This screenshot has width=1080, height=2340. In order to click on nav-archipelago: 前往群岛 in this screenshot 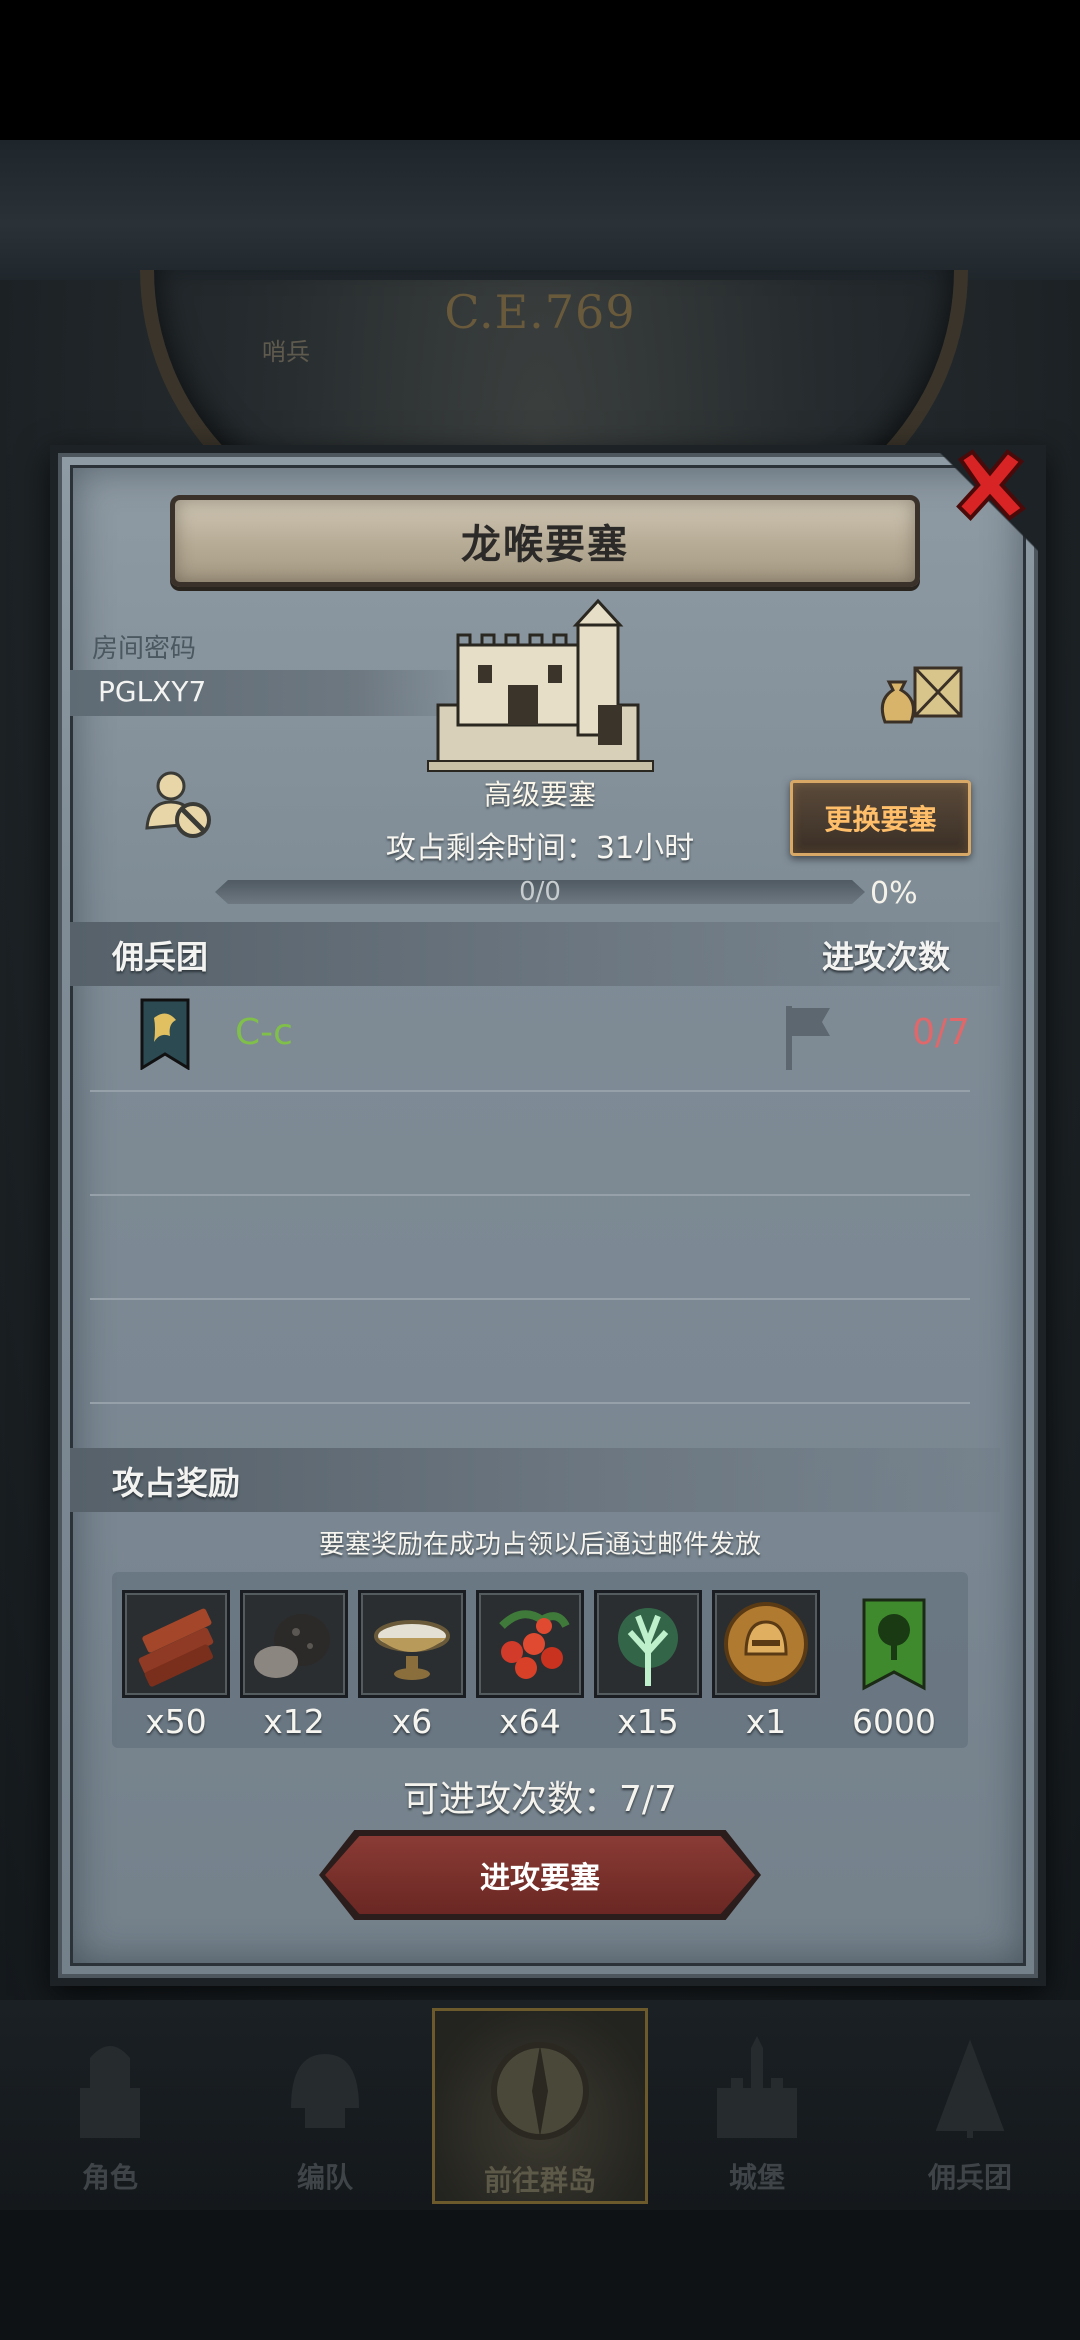, I will do `click(540, 2106)`.